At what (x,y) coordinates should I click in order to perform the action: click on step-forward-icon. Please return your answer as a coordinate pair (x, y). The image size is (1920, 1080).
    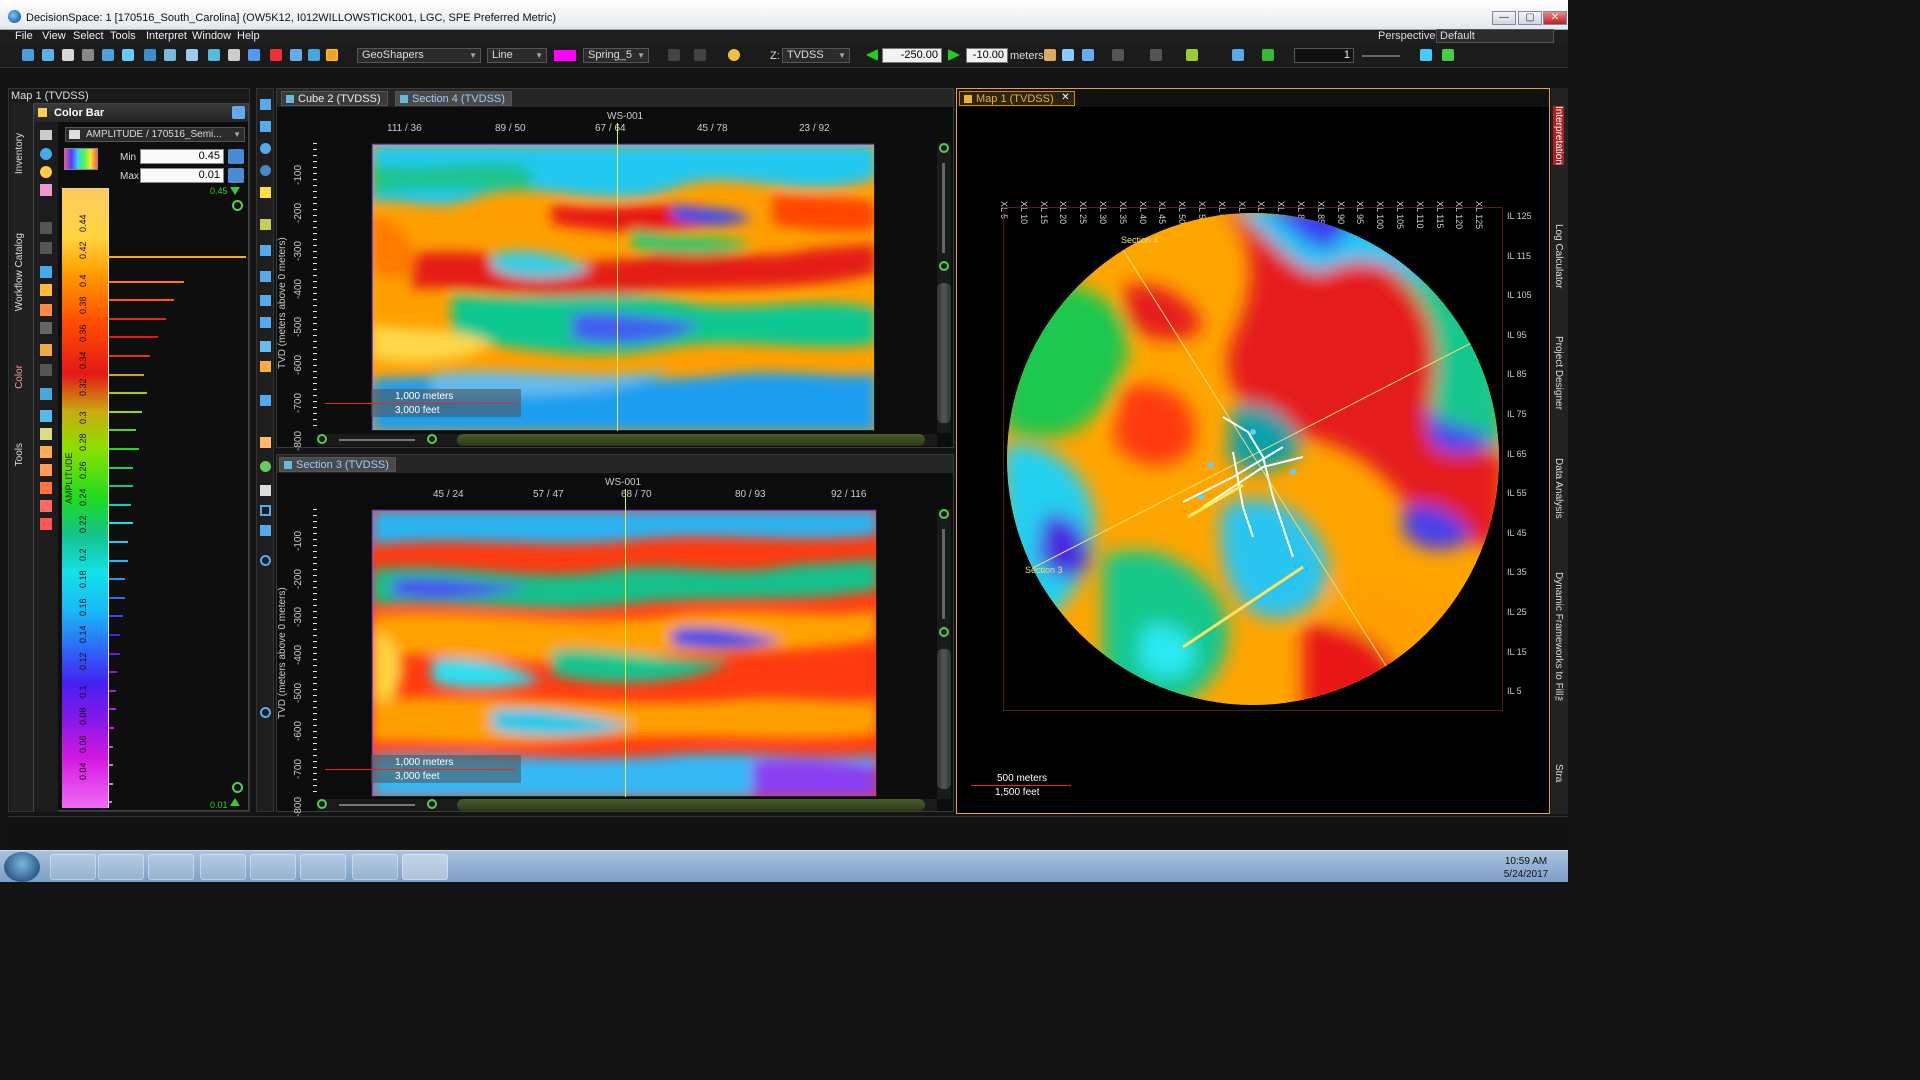
    Looking at the image, I should click on (954, 55).